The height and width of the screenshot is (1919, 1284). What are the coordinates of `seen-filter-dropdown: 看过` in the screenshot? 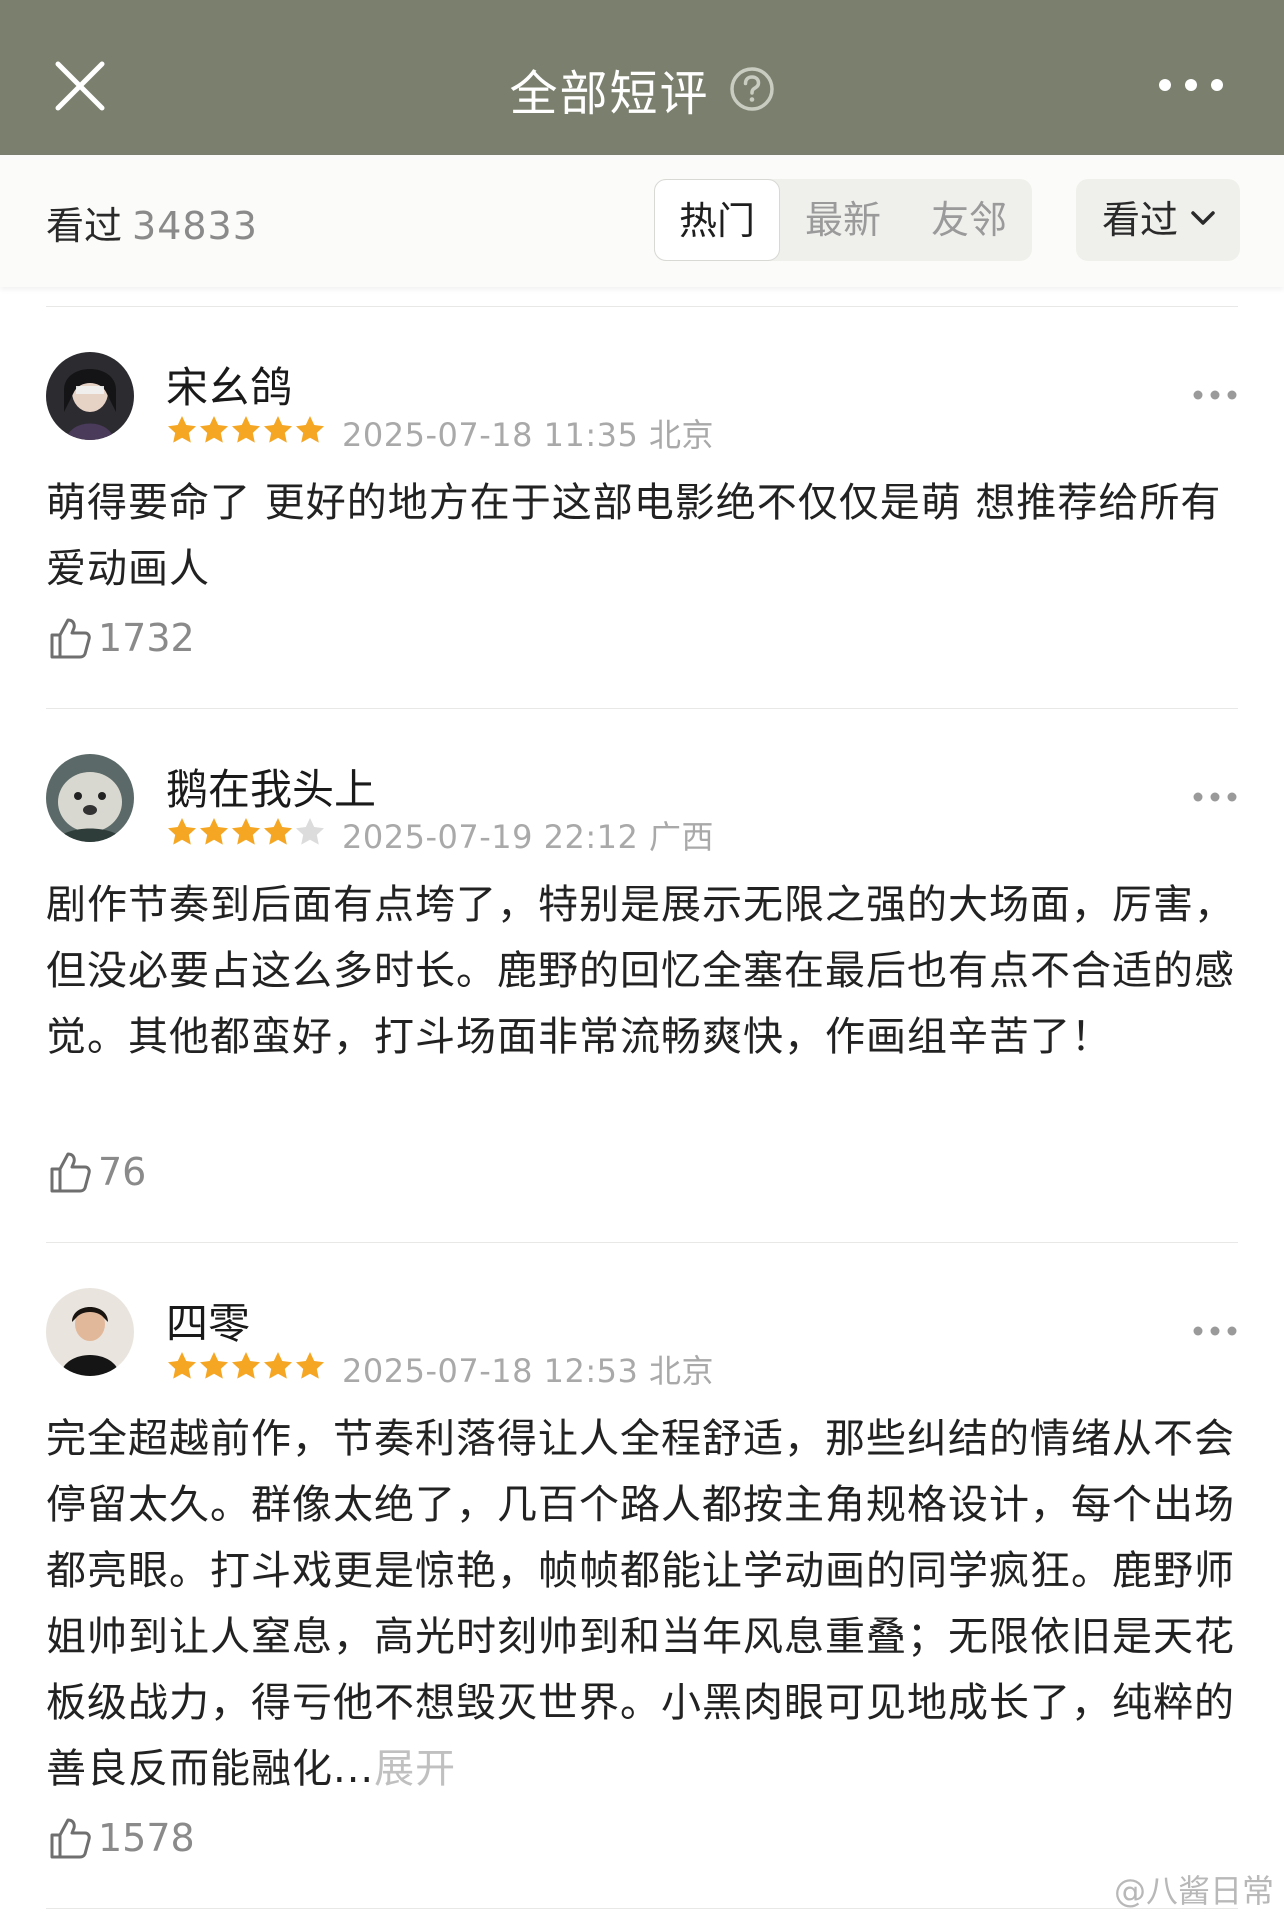 It's located at (1158, 220).